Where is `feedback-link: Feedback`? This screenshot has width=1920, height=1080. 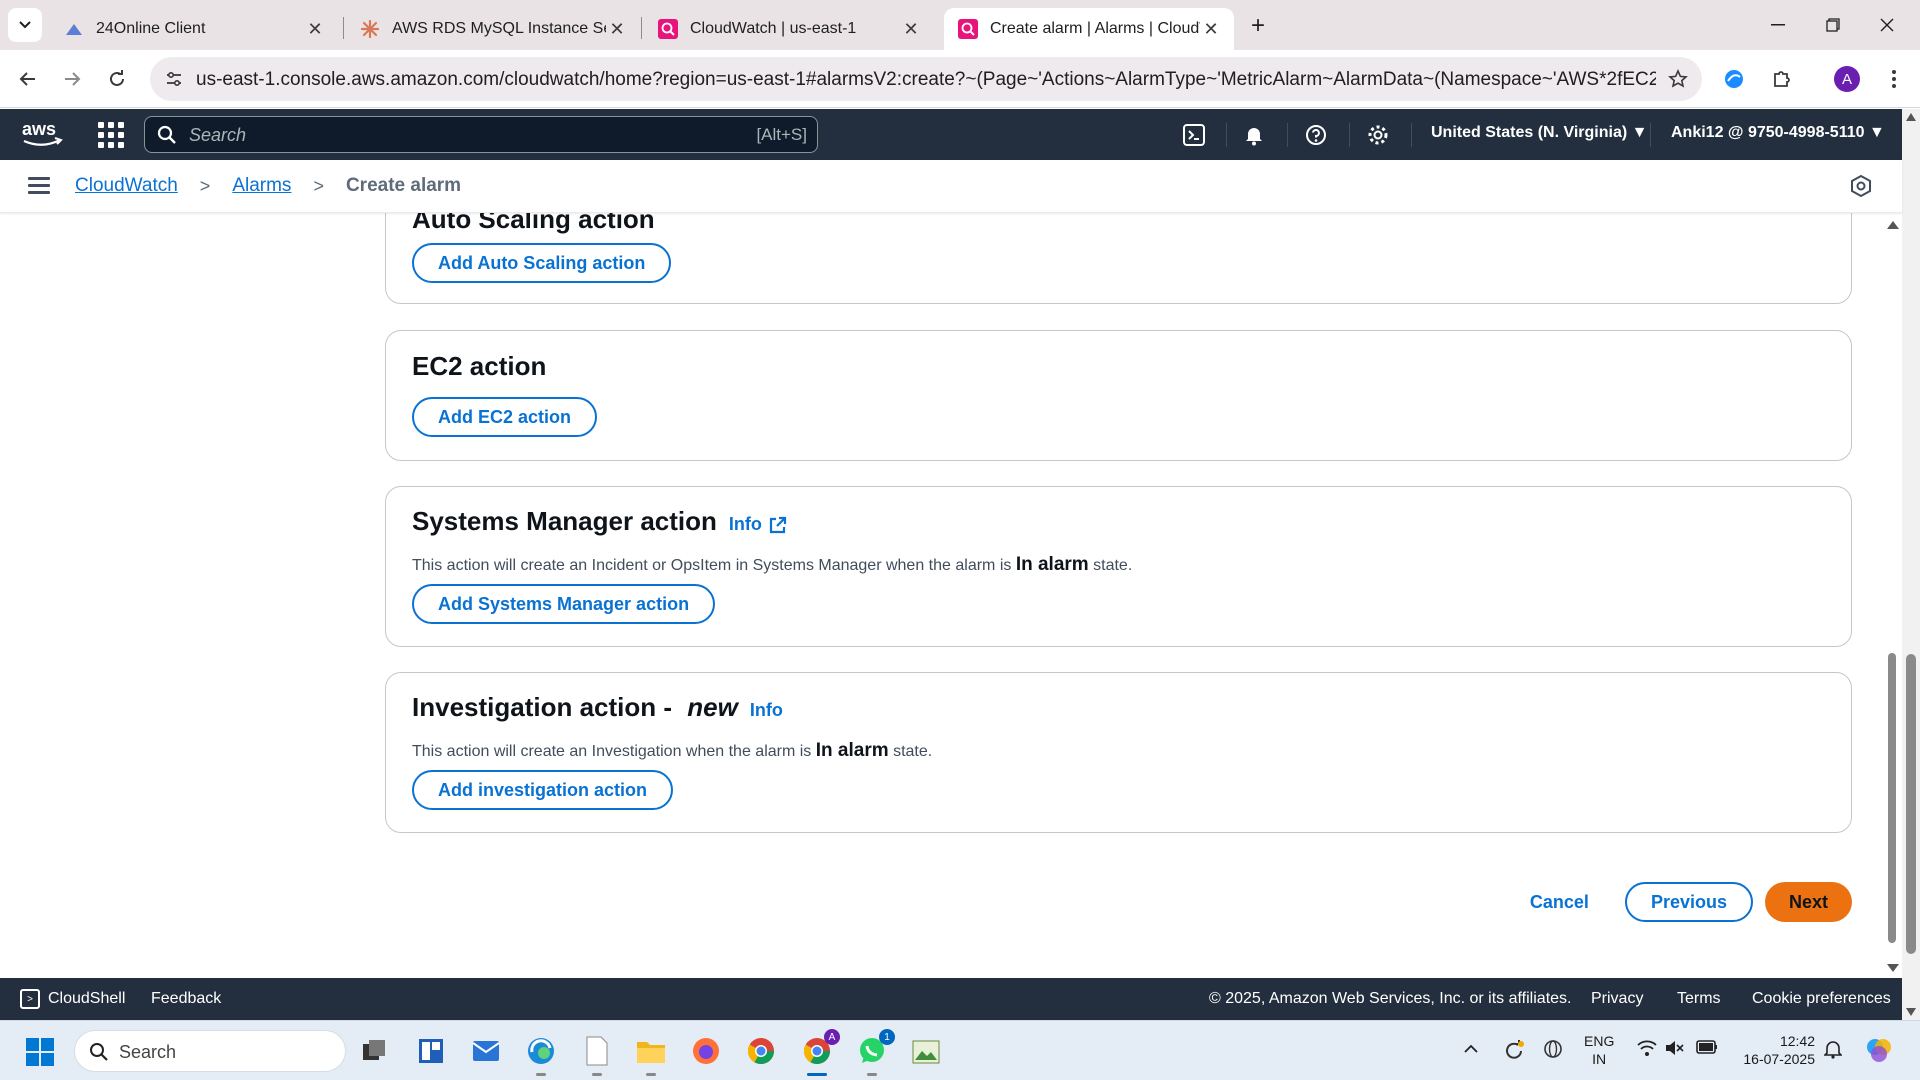
feedback-link: Feedback is located at coordinates (186, 999).